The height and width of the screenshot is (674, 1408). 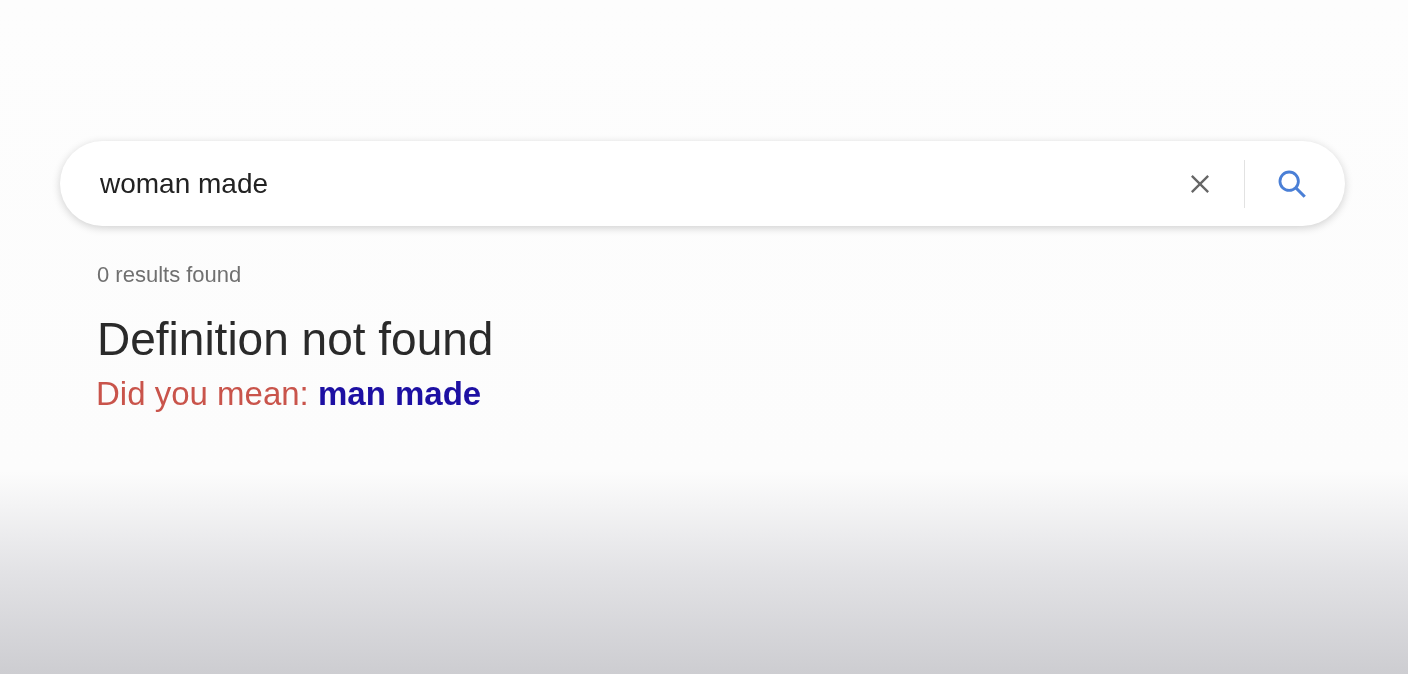 I want to click on results-count: 0 results found, so click(x=169, y=275).